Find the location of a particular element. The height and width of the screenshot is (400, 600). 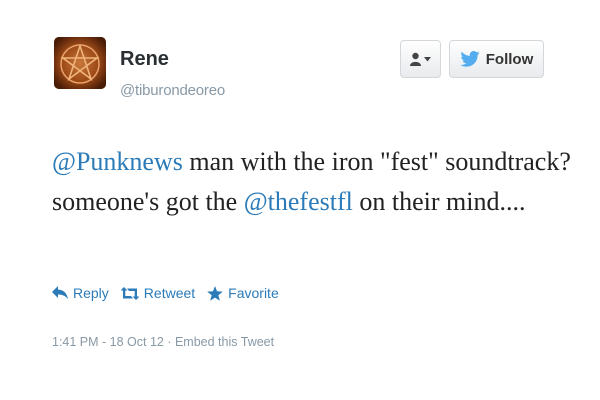

embed-tweet-link: Embed this Tweet is located at coordinates (224, 342).